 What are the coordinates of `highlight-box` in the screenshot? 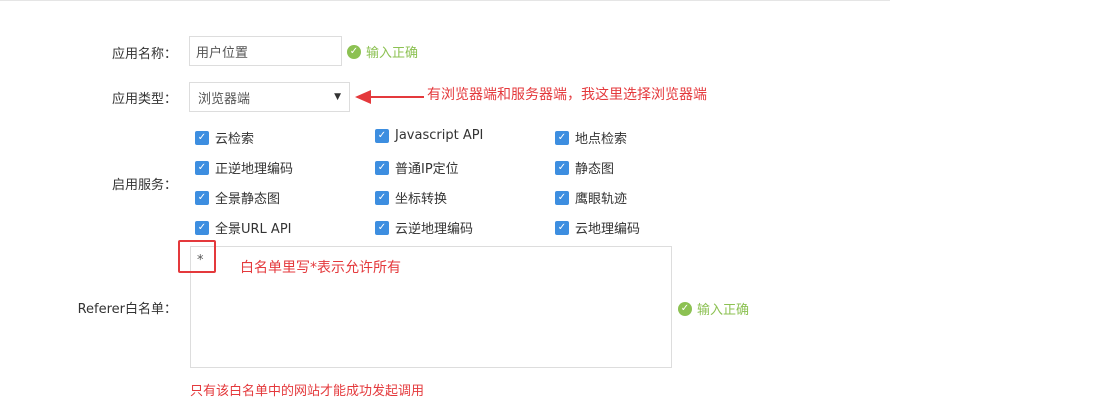 It's located at (197, 256).